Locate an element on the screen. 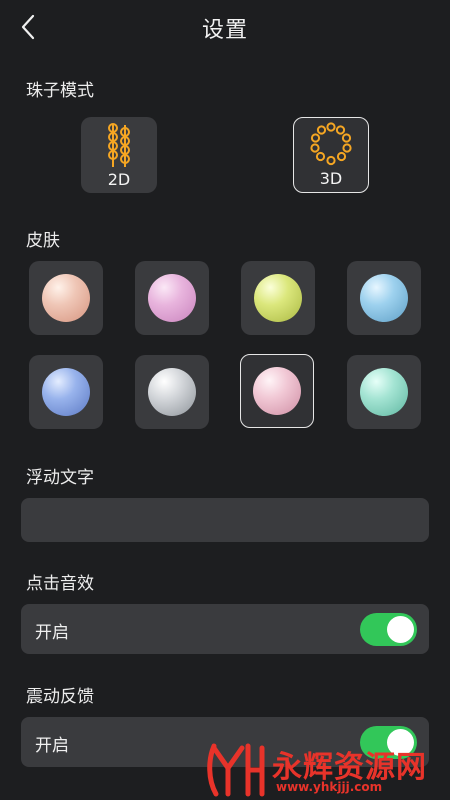 The width and height of the screenshot is (450, 800). page-title: 设置 is located at coordinates (224, 30).